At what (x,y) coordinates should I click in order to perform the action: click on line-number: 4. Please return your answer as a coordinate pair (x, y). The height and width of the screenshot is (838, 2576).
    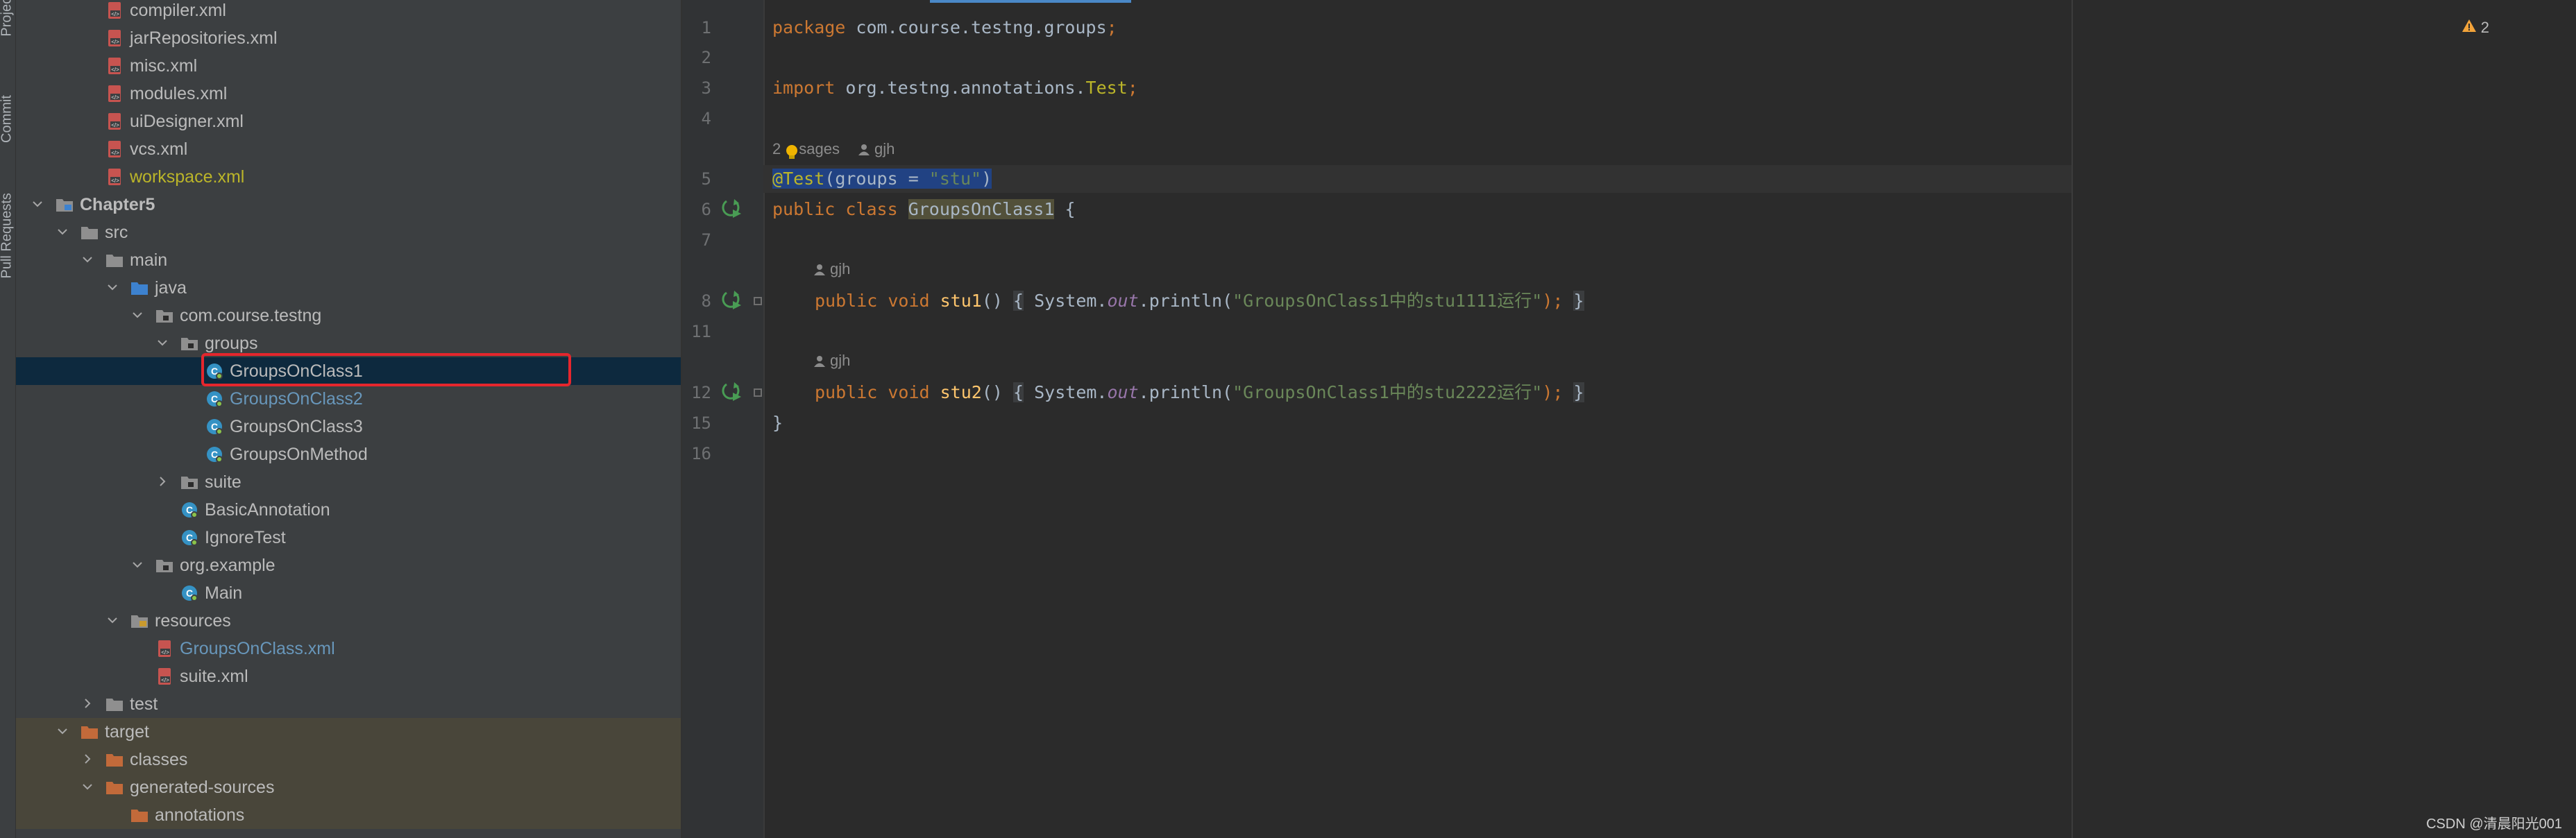
    Looking at the image, I should click on (706, 118).